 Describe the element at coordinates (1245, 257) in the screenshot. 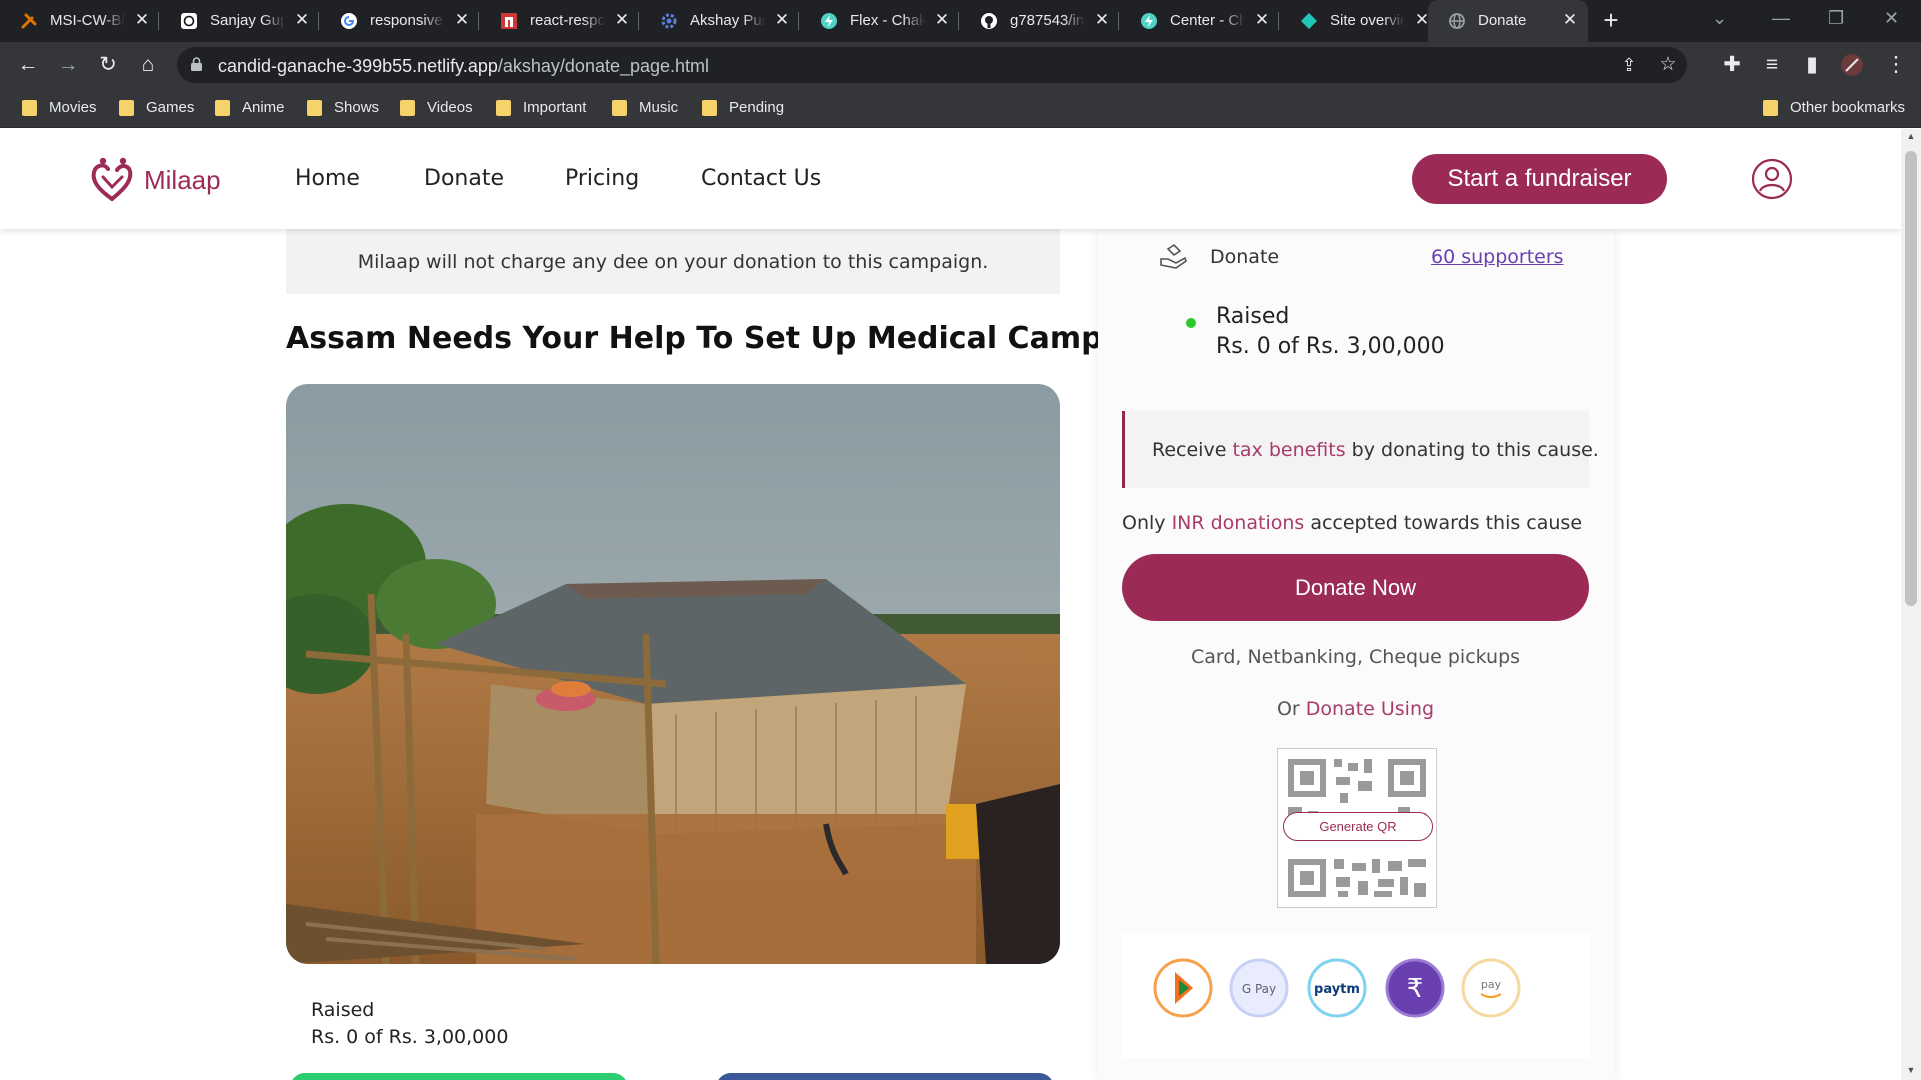

I see `donate-label: Donate` at that location.